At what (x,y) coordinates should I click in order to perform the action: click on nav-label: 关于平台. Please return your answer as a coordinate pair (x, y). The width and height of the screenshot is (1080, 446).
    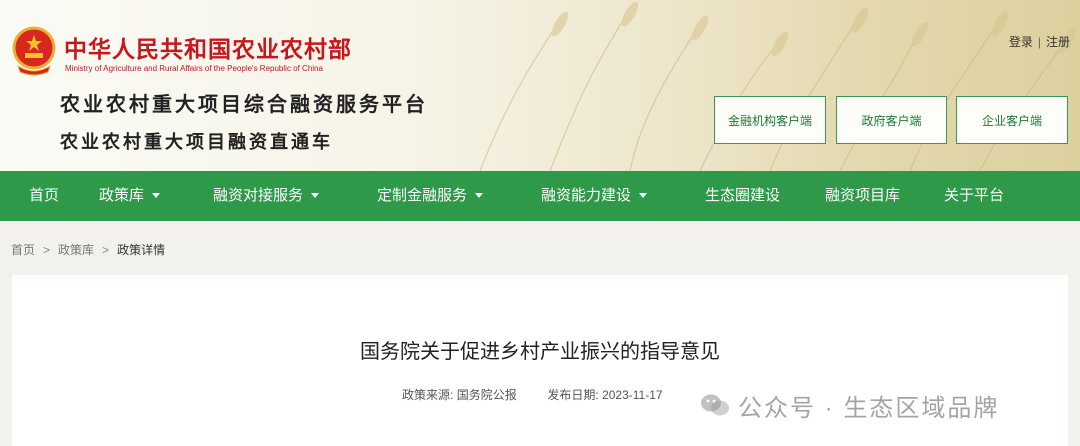
    Looking at the image, I should click on (974, 195).